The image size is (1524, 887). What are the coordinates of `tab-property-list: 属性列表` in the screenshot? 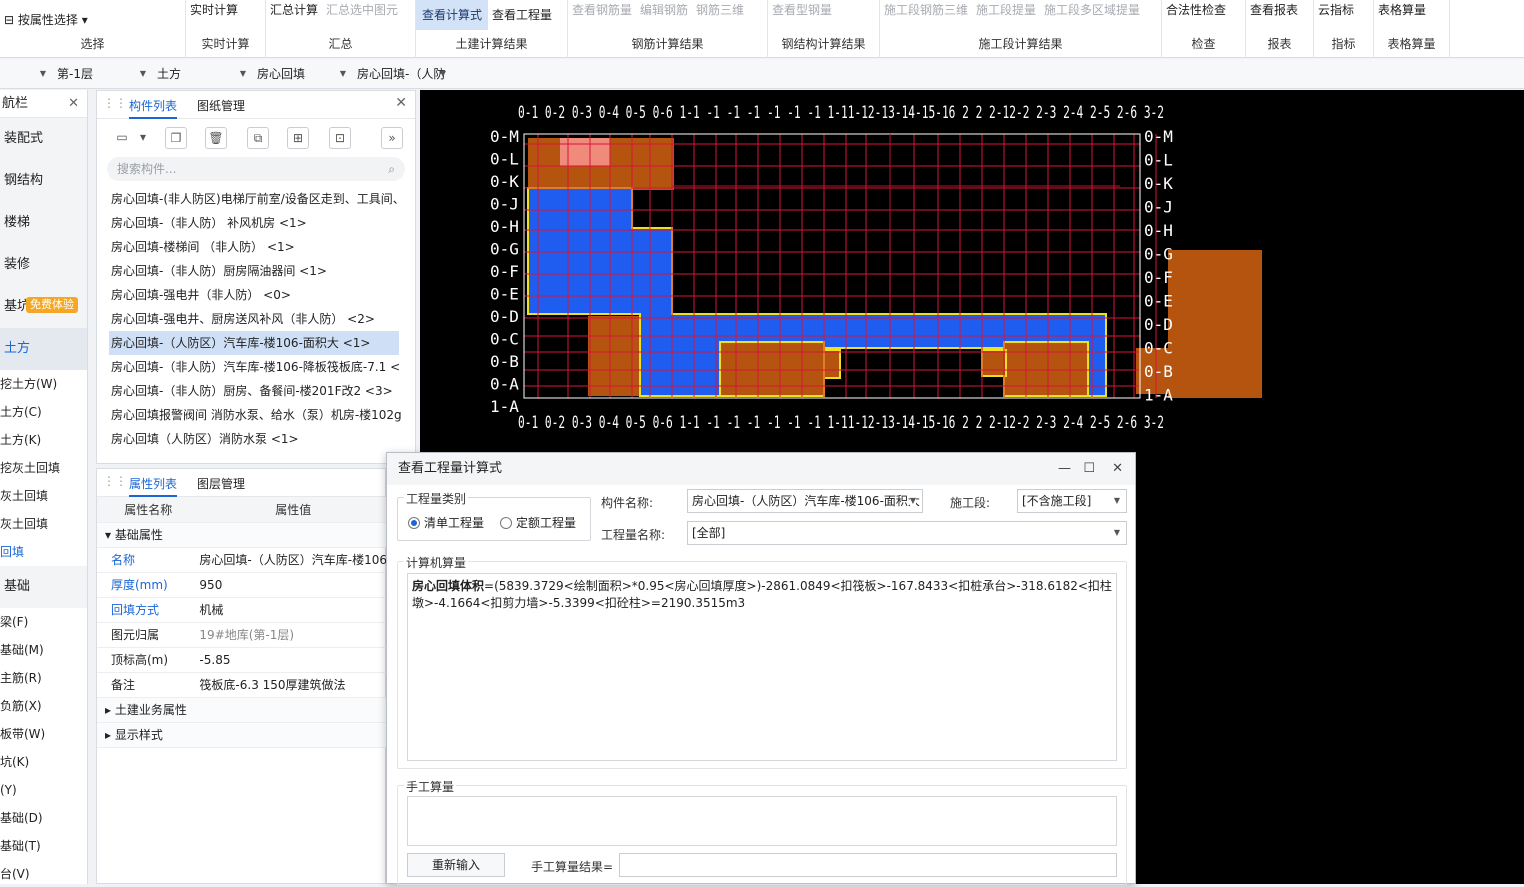 It's located at (153, 486).